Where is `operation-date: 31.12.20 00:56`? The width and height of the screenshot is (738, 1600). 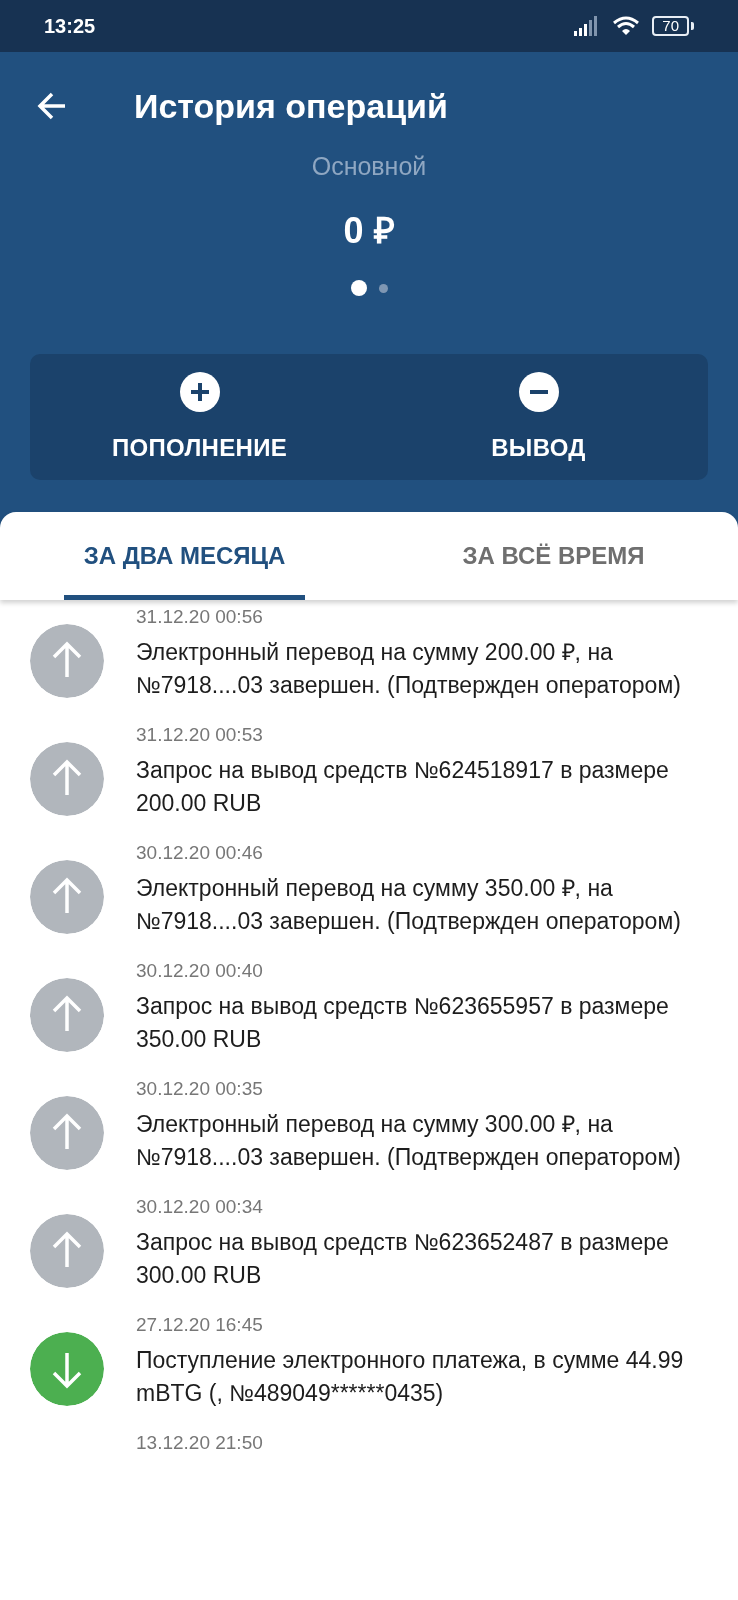
operation-date: 31.12.20 00:56 is located at coordinates (199, 617).